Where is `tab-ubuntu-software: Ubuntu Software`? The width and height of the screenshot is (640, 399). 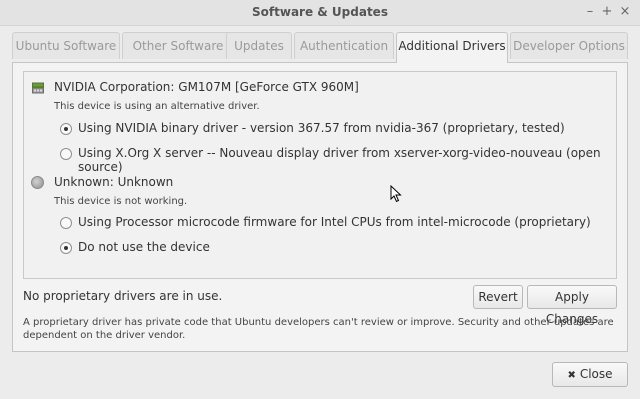
tab-ubuntu-software: Ubuntu Software is located at coordinates (66, 45).